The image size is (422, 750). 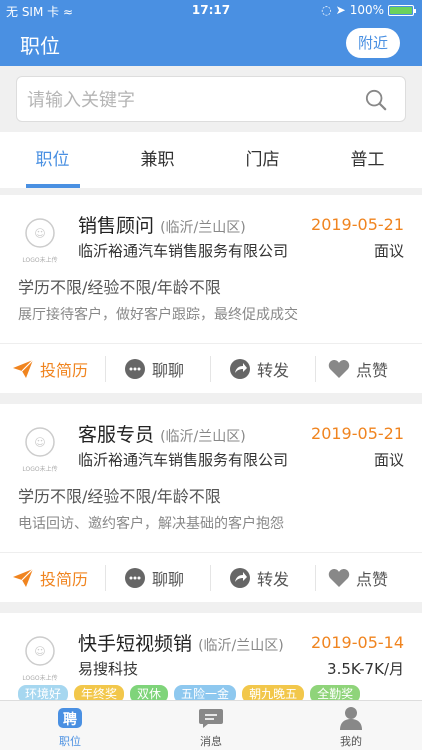 What do you see at coordinates (365, 669) in the screenshot?
I see `salary: 3.5K-7K/月` at bounding box center [365, 669].